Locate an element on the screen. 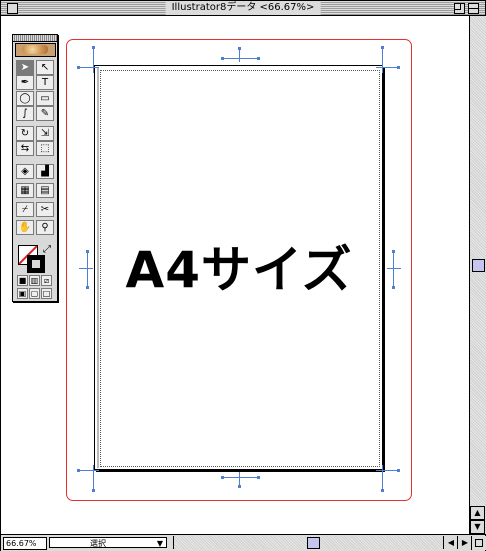 This screenshot has height=551, width=486. fill-stroke-control: ⤢ is located at coordinates (35, 261).